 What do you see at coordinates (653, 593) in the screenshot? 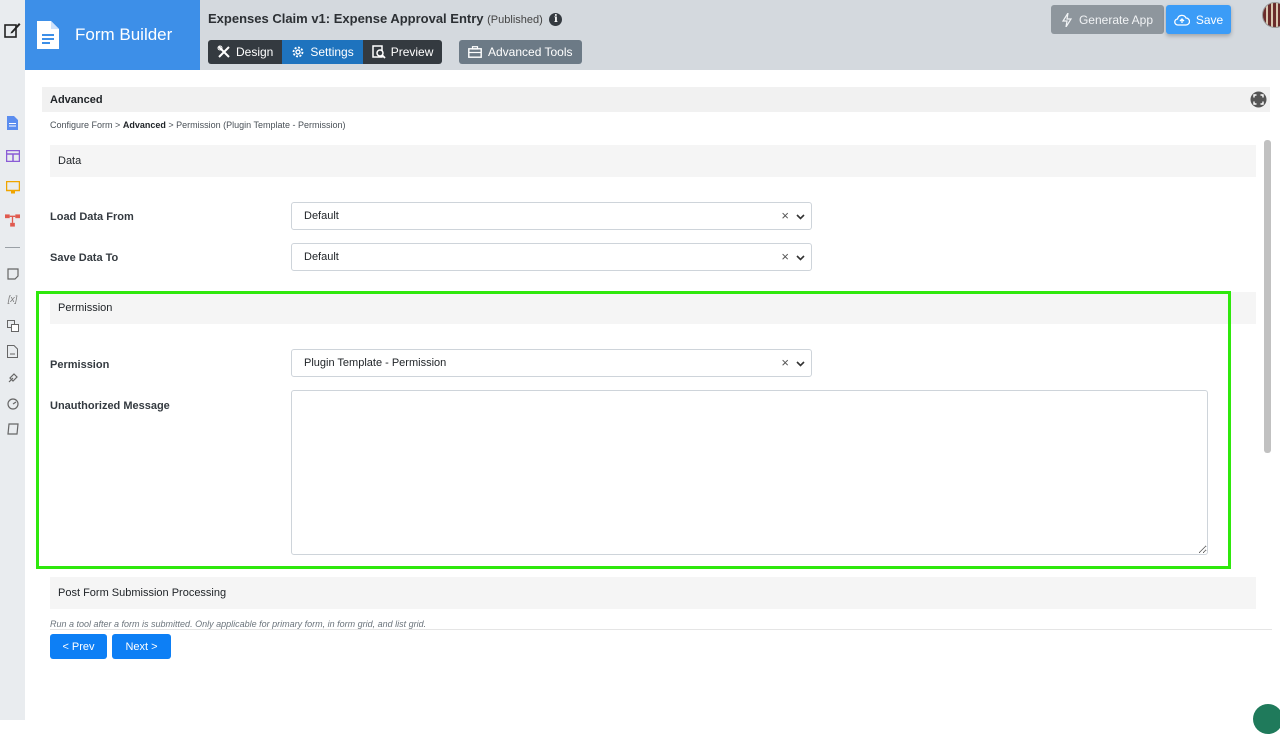
I see `post-submission-section-header: Post Form Submission Processing` at bounding box center [653, 593].